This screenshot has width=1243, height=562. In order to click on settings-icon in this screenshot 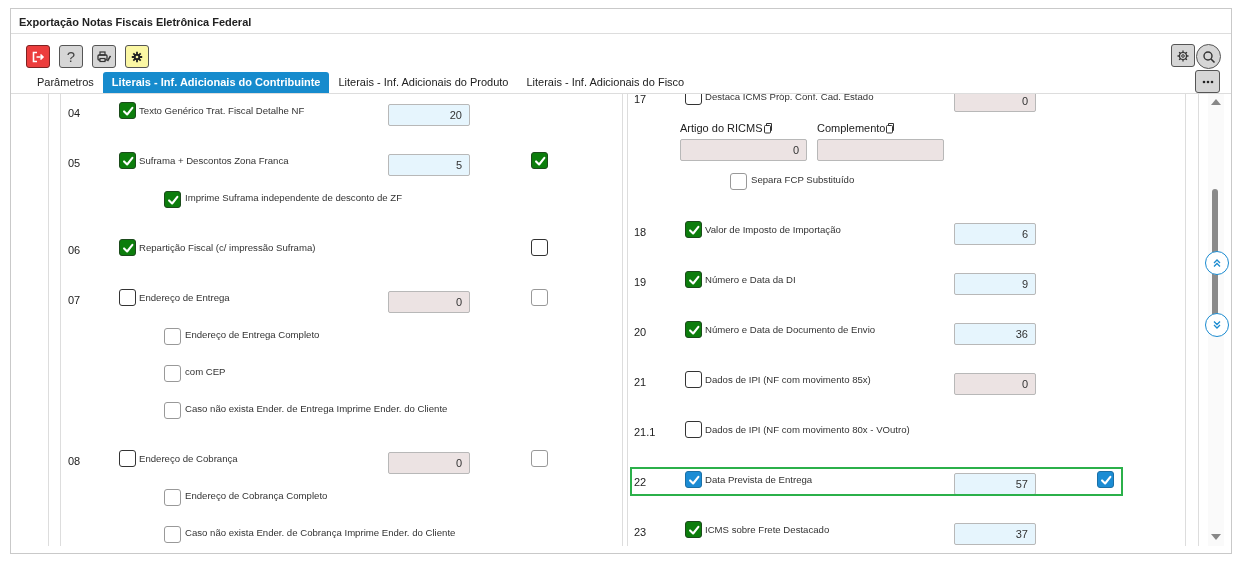, I will do `click(1183, 55)`.